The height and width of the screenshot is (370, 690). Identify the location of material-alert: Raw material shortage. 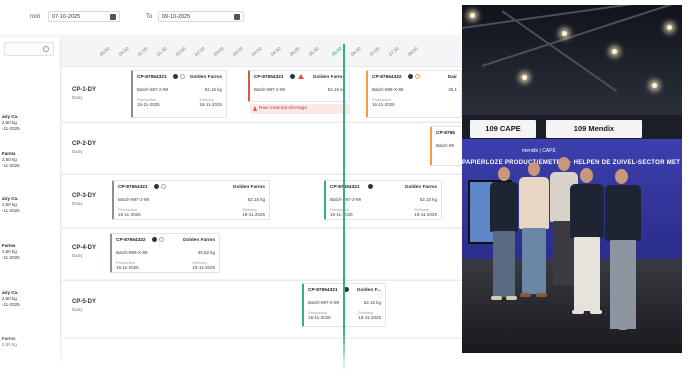
(300, 109).